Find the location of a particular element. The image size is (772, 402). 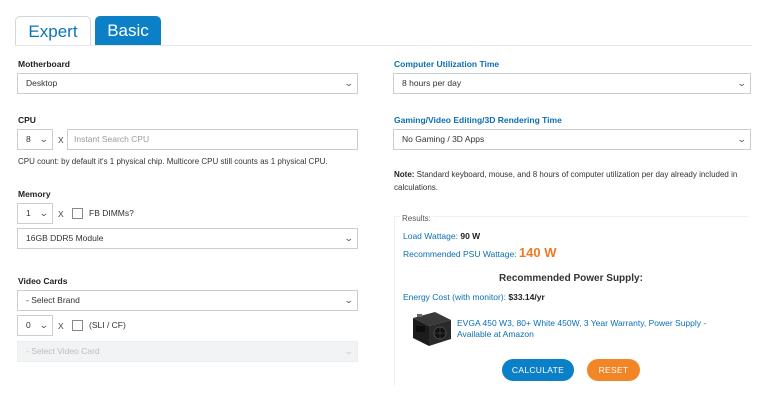

cpu-count-value: 8 is located at coordinates (28, 139).